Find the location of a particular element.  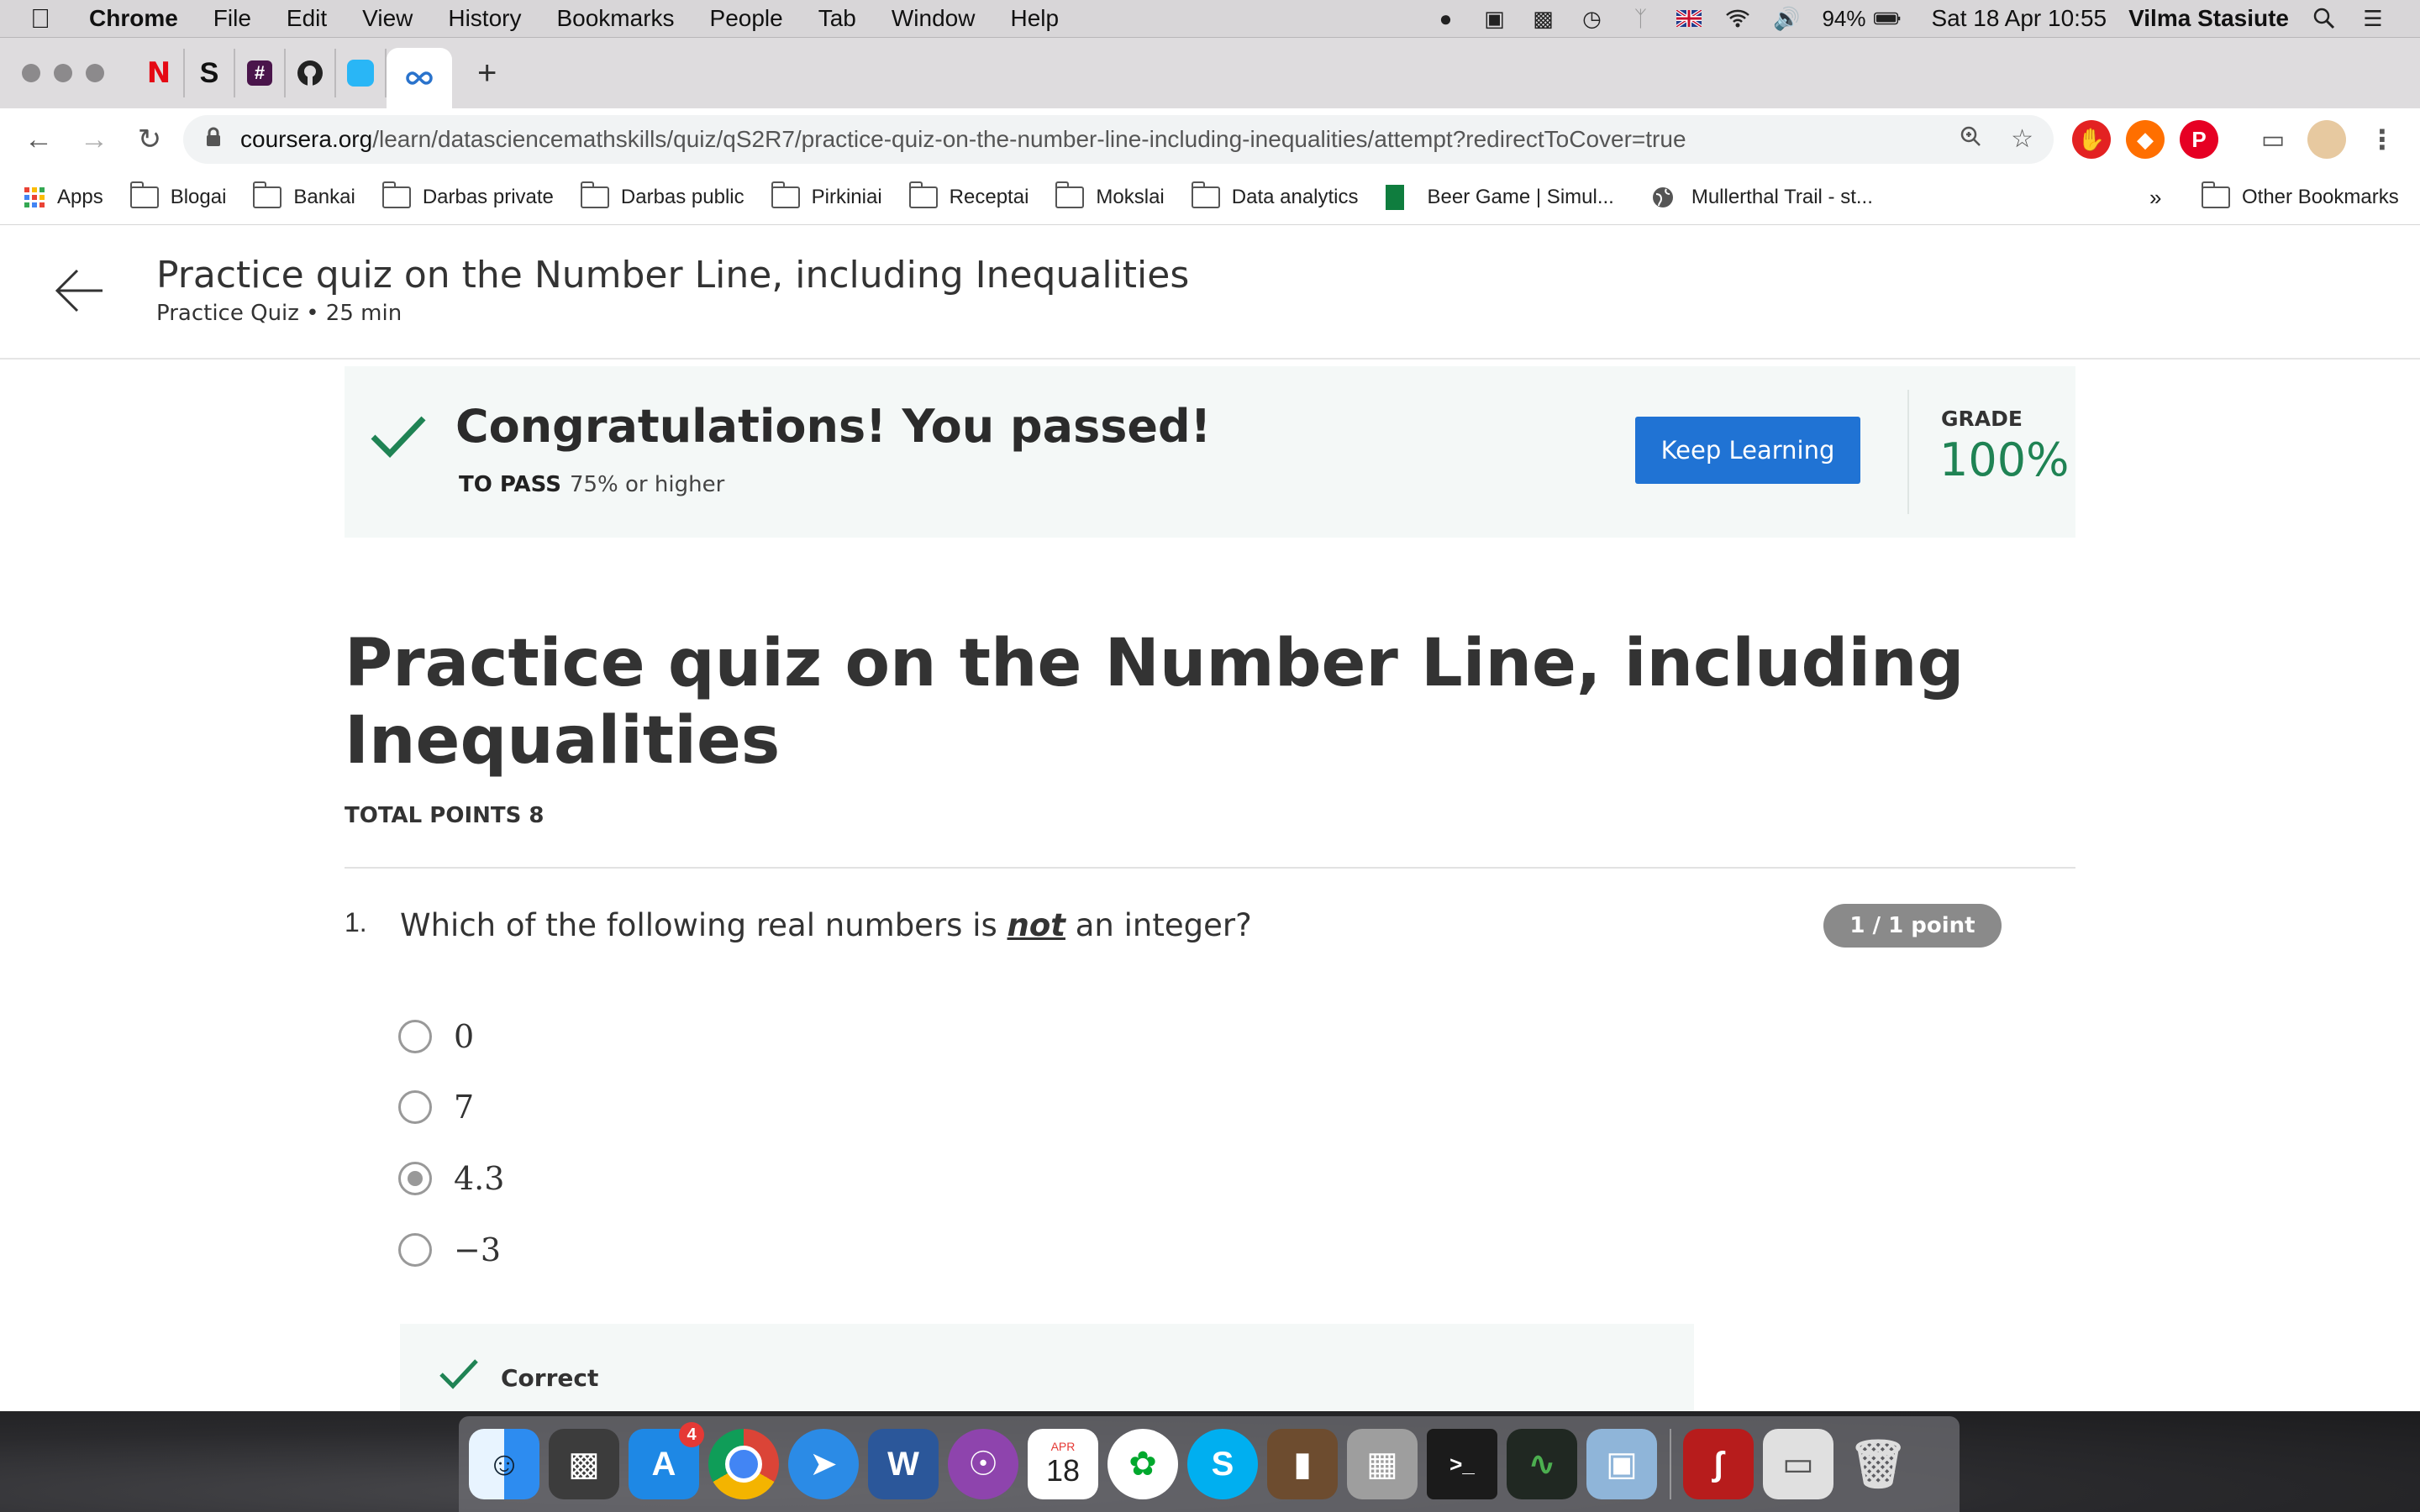

tab-coursera-active is located at coordinates (420, 78).